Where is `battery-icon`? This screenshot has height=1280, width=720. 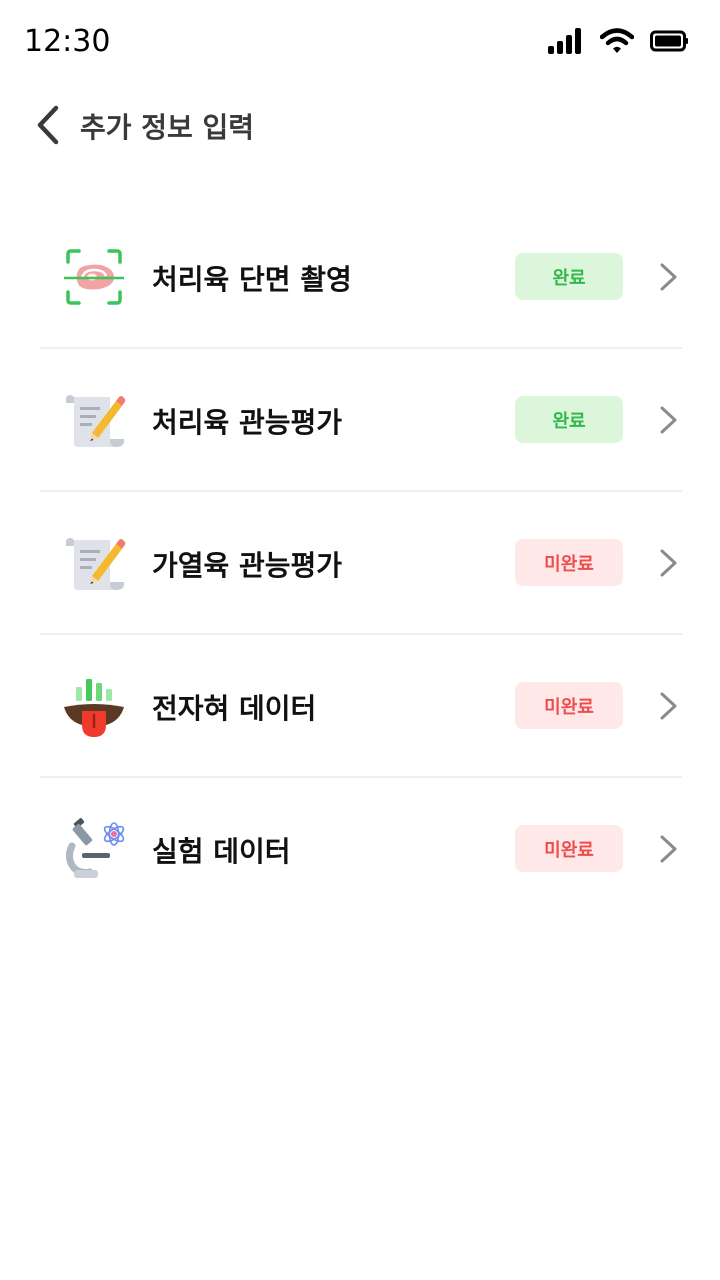 battery-icon is located at coordinates (669, 41).